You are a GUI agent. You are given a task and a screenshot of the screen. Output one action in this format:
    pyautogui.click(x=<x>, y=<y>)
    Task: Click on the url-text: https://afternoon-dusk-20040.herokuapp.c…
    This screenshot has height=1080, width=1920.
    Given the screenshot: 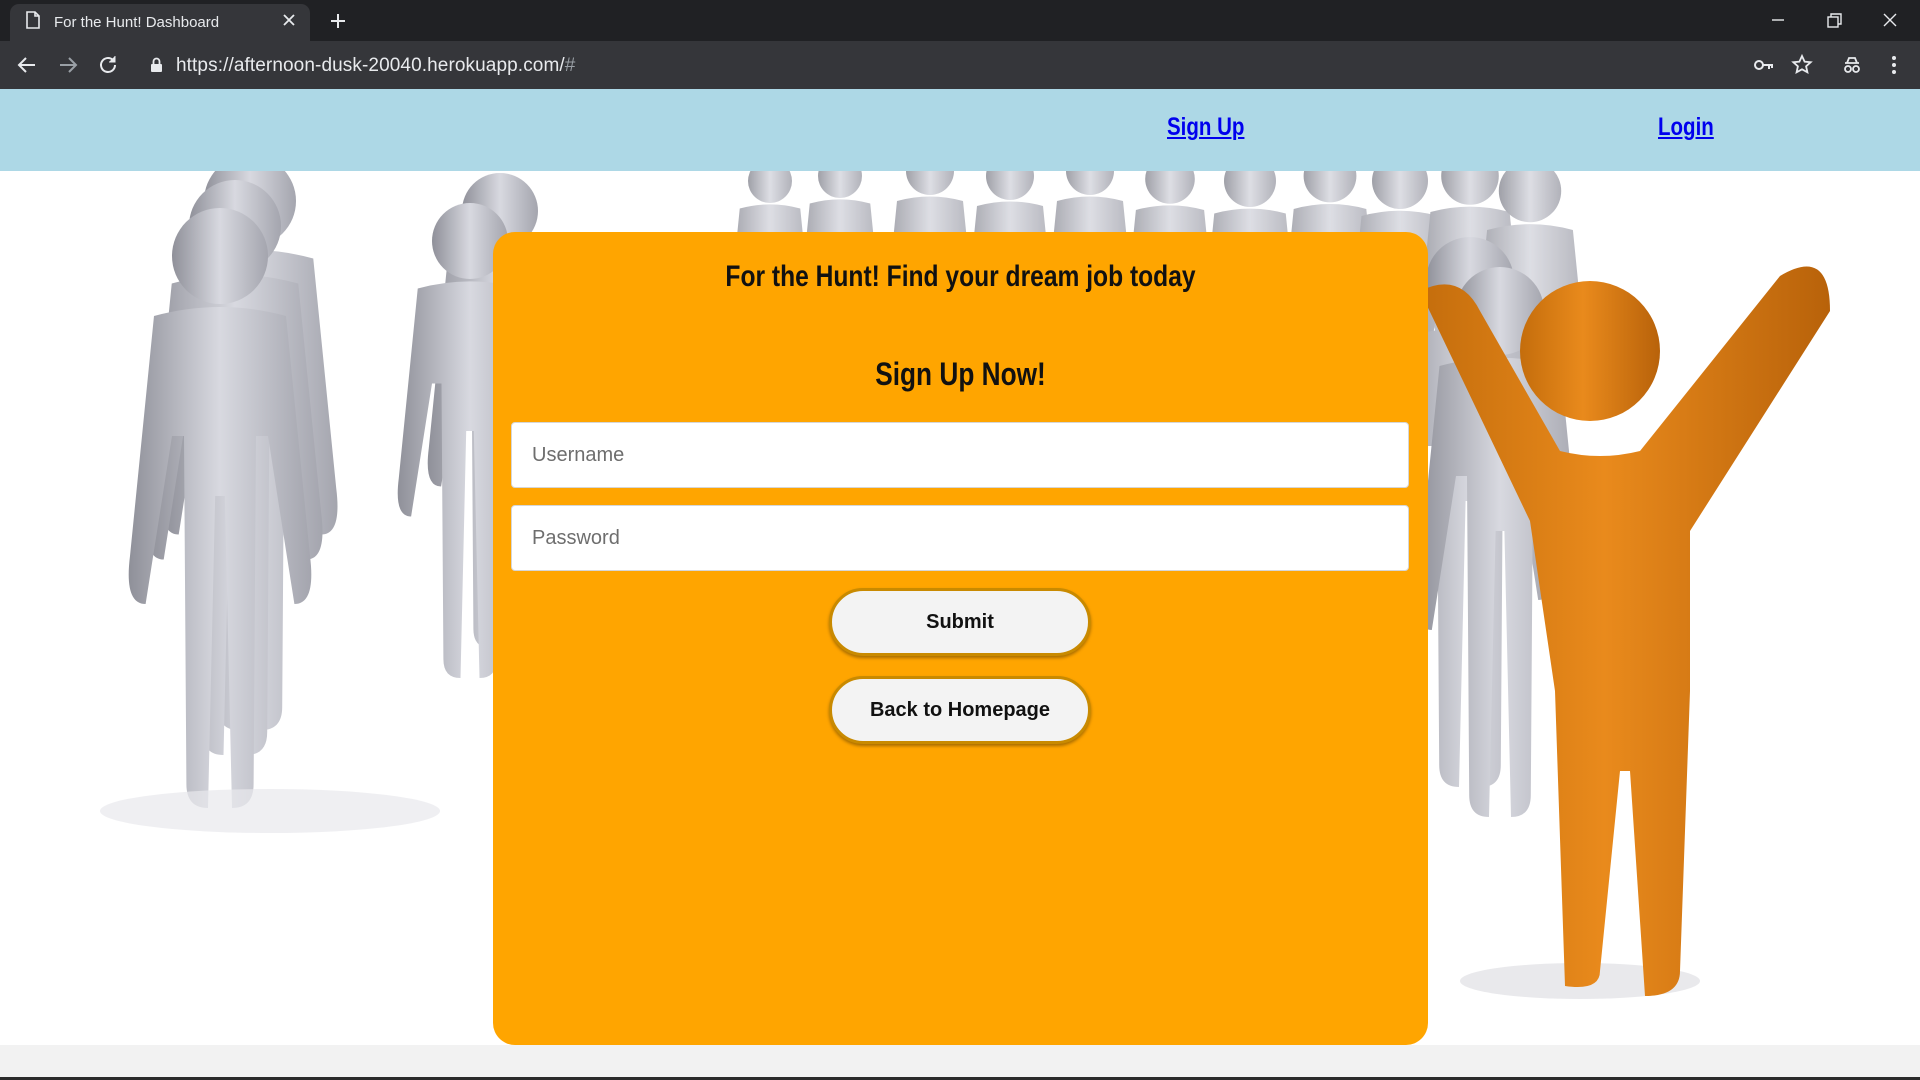 What is the action you would take?
    pyautogui.click(x=375, y=66)
    